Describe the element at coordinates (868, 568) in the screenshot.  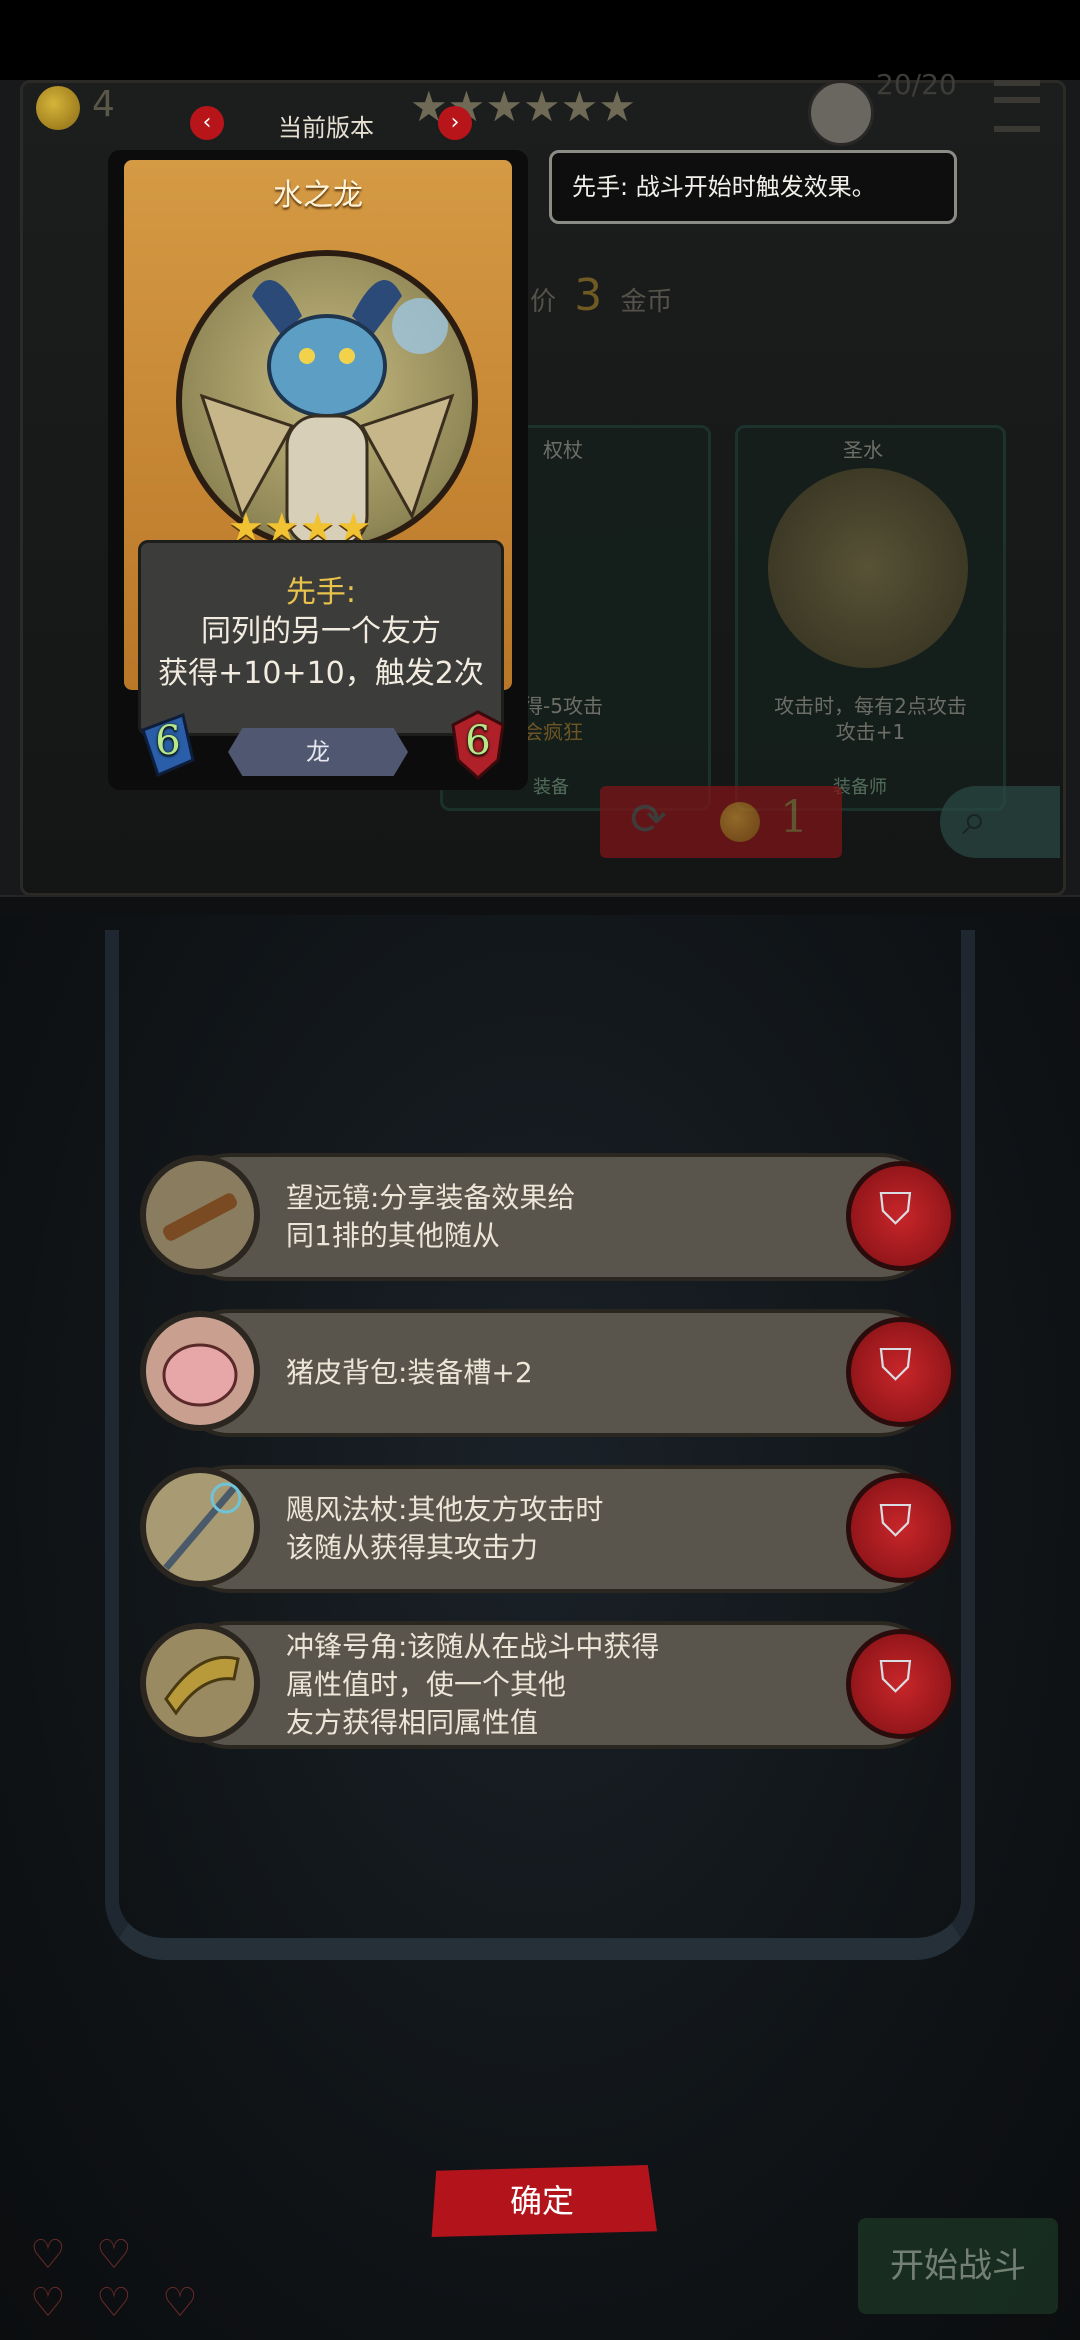
I see `holy-water-icon` at that location.